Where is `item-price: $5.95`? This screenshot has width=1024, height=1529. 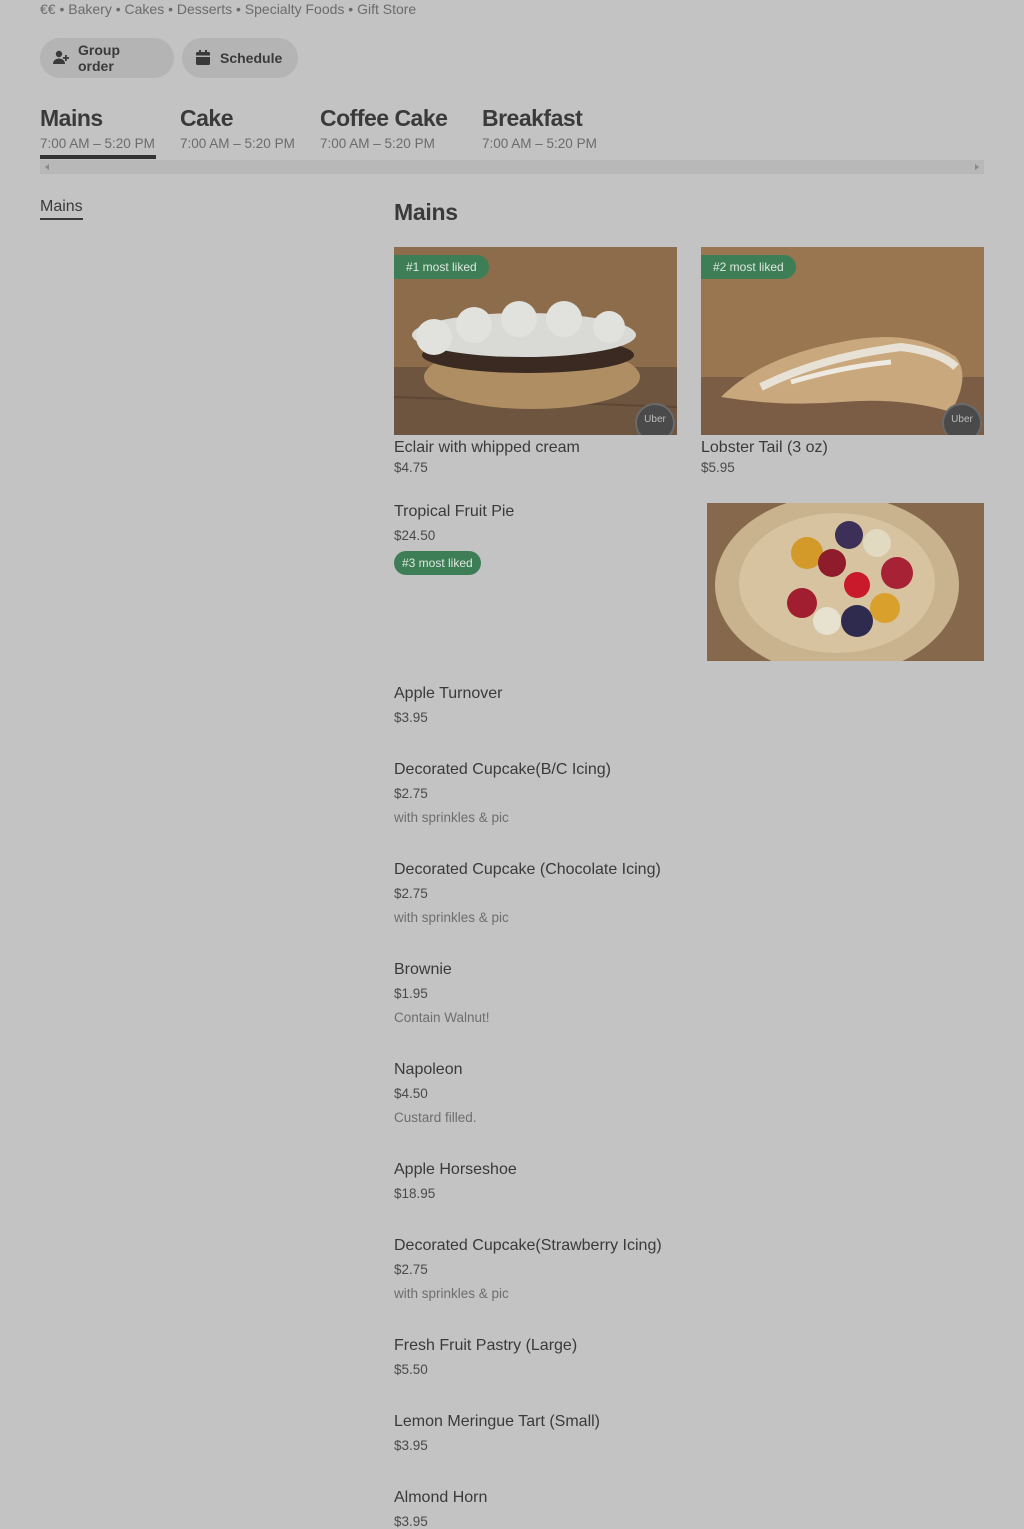 item-price: $5.95 is located at coordinates (718, 467).